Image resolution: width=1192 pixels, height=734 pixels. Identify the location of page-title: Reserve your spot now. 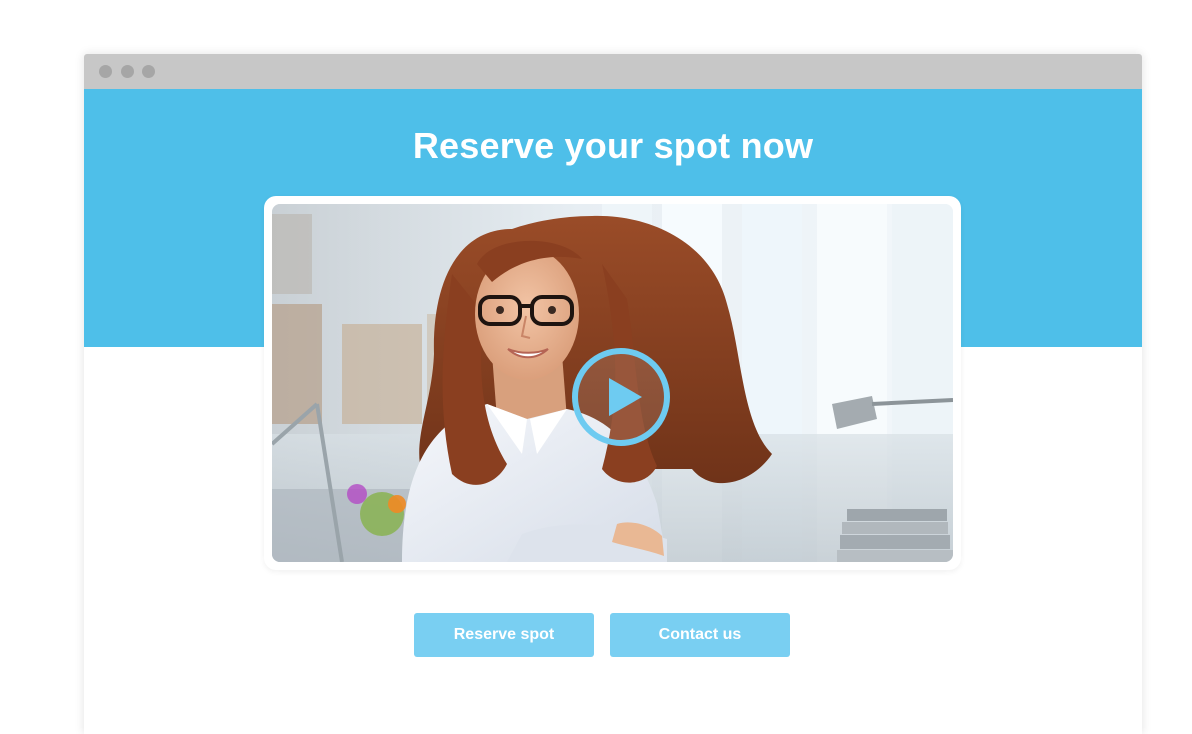
(613, 145).